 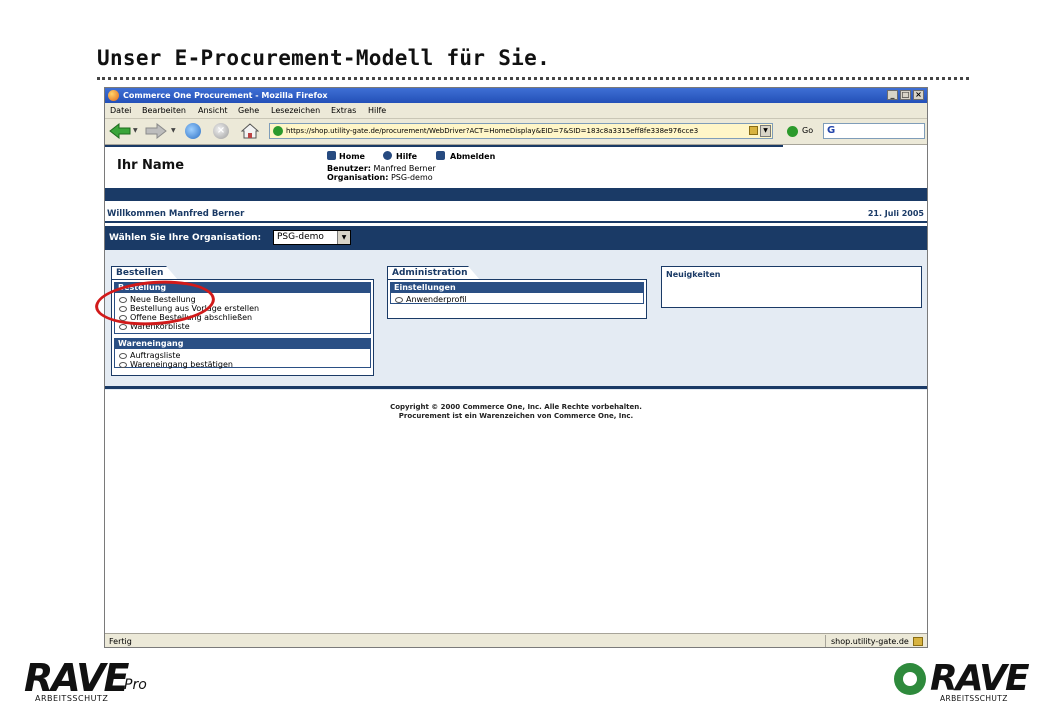 What do you see at coordinates (406, 156) in the screenshot?
I see `help-link: Hilfe` at bounding box center [406, 156].